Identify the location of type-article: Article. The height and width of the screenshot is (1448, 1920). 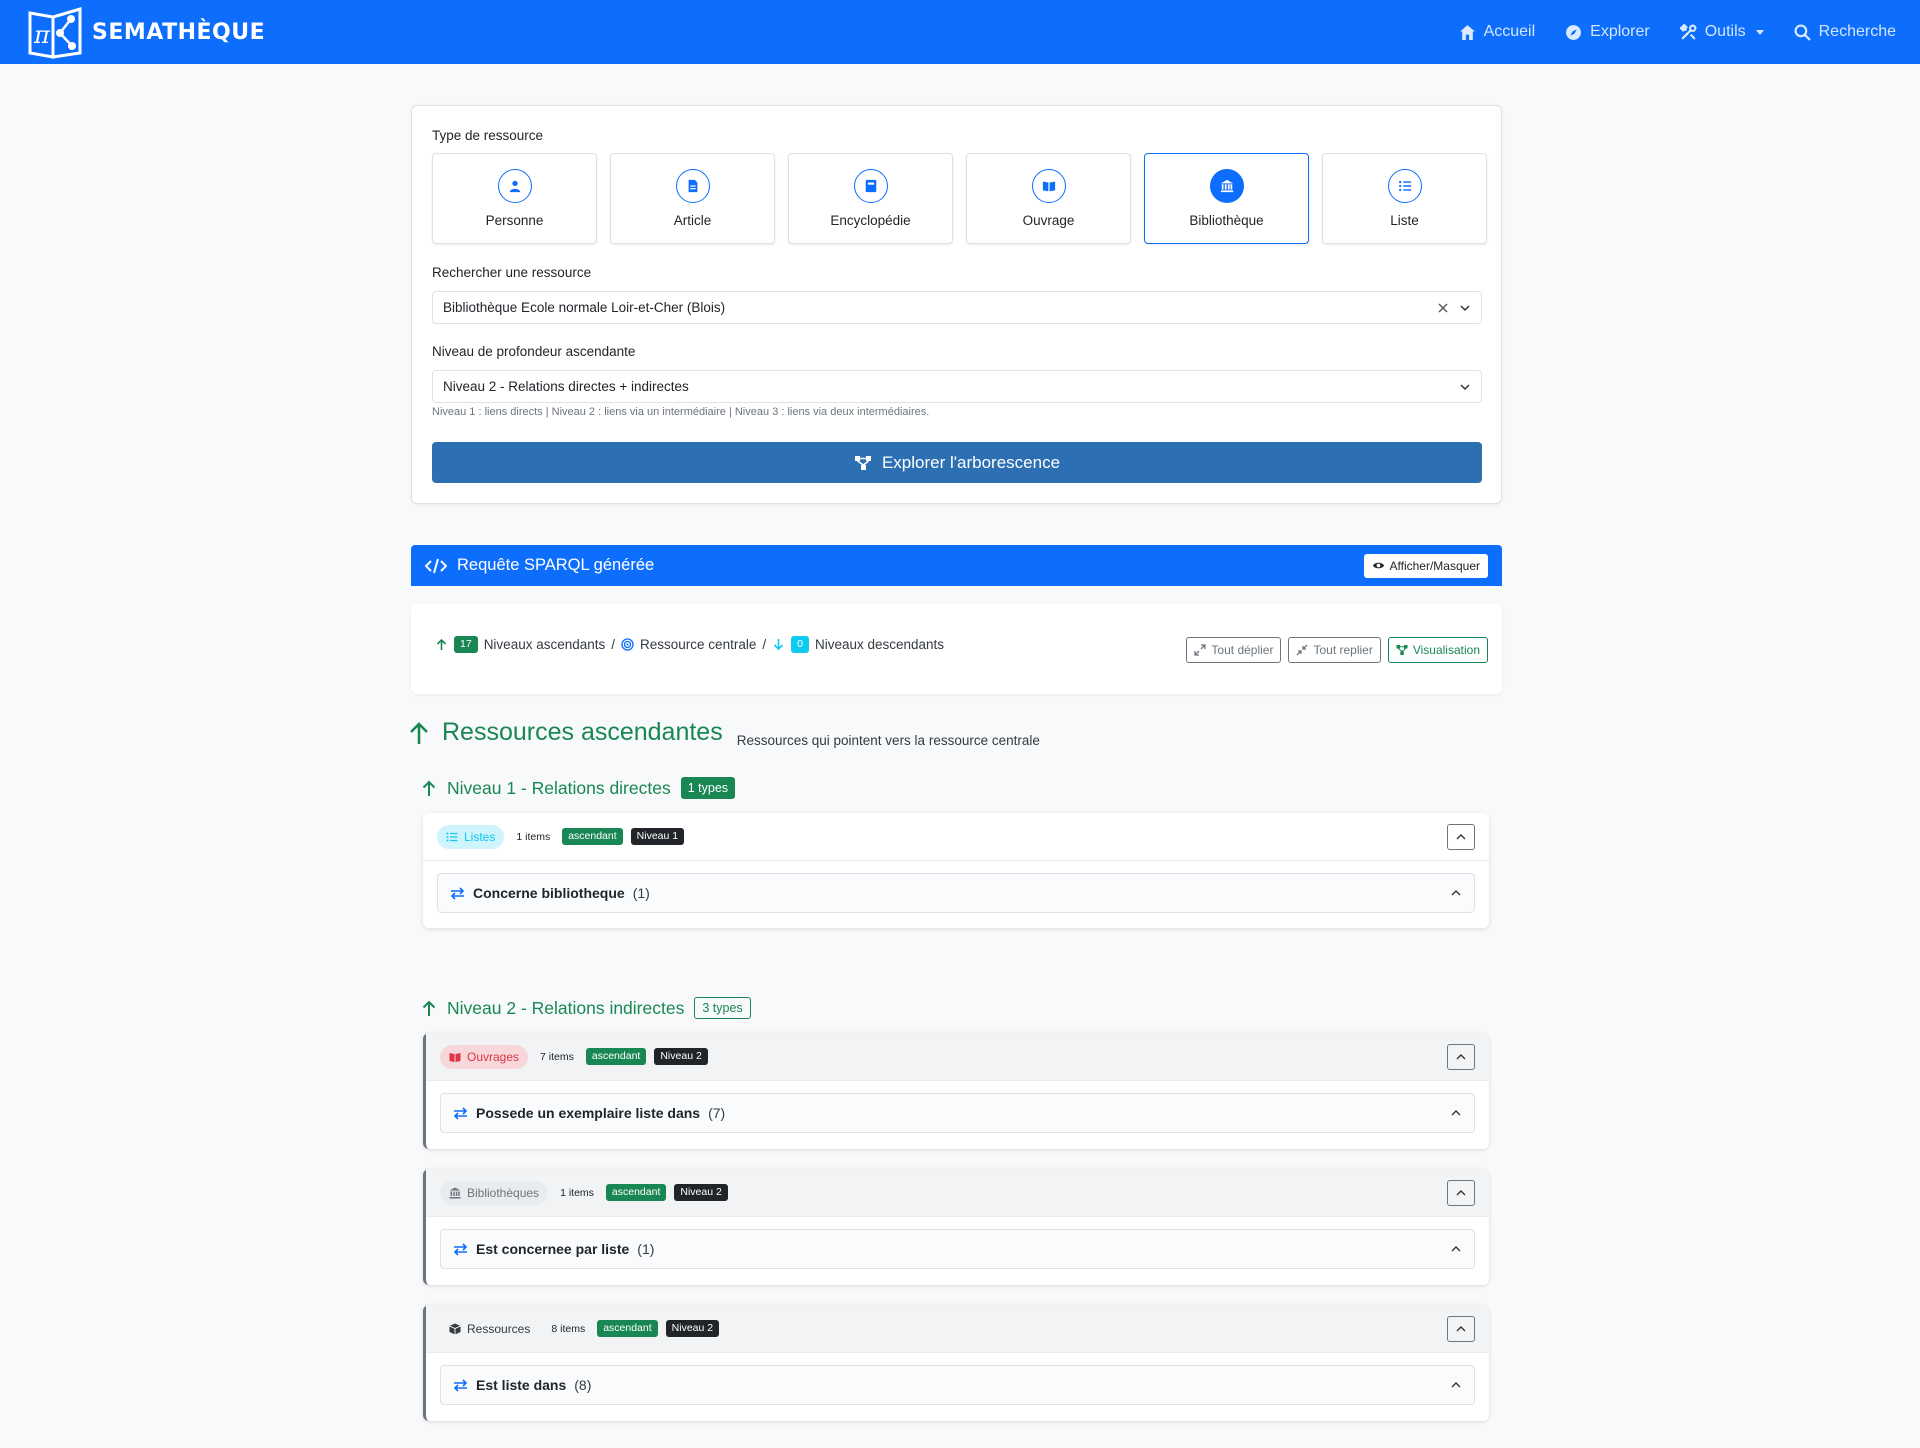
(692, 198).